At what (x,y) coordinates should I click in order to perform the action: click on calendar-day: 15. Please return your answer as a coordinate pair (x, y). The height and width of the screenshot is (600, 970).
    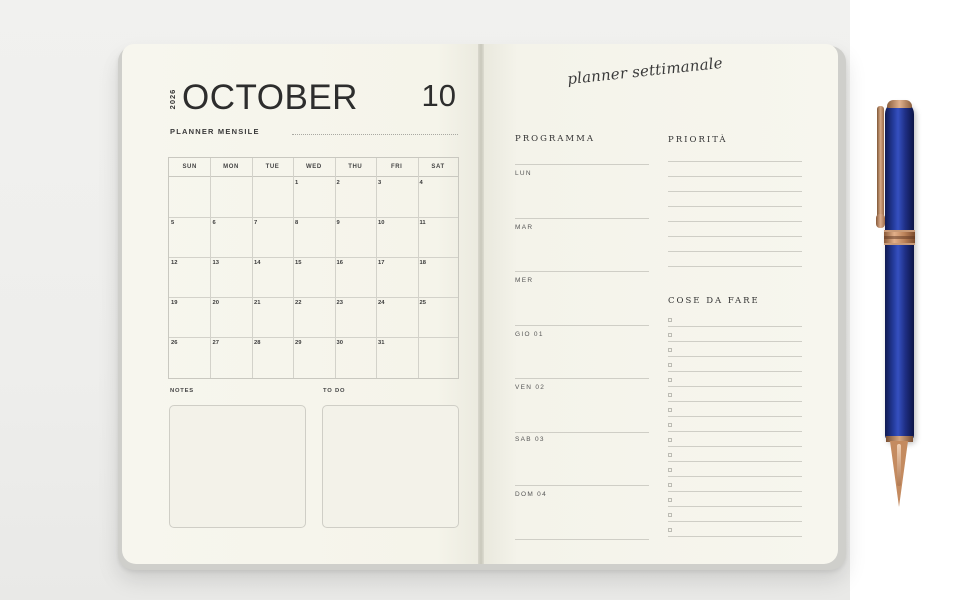
    Looking at the image, I should click on (298, 263).